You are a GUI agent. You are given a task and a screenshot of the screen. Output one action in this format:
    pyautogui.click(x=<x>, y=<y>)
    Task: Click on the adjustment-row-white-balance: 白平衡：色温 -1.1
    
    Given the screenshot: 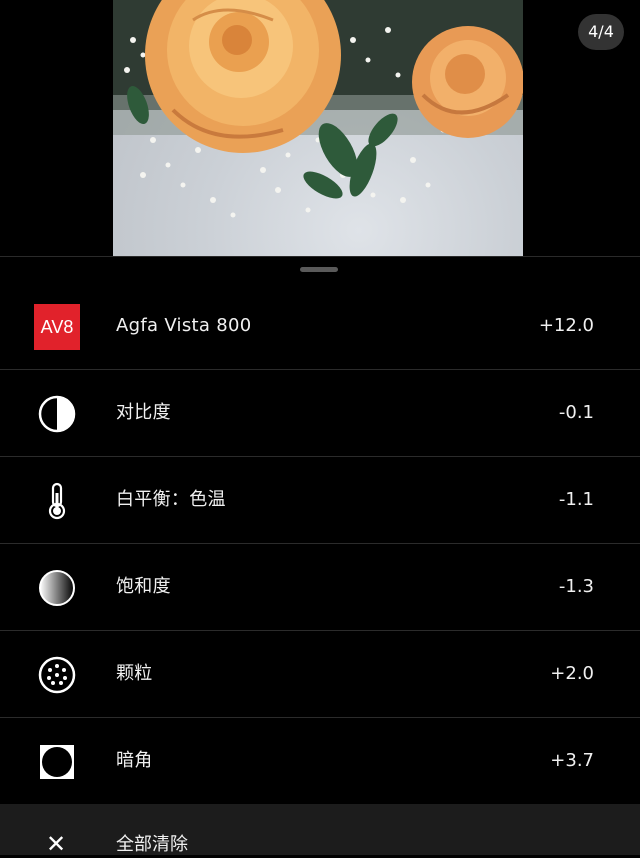 What is the action you would take?
    pyautogui.click(x=320, y=500)
    